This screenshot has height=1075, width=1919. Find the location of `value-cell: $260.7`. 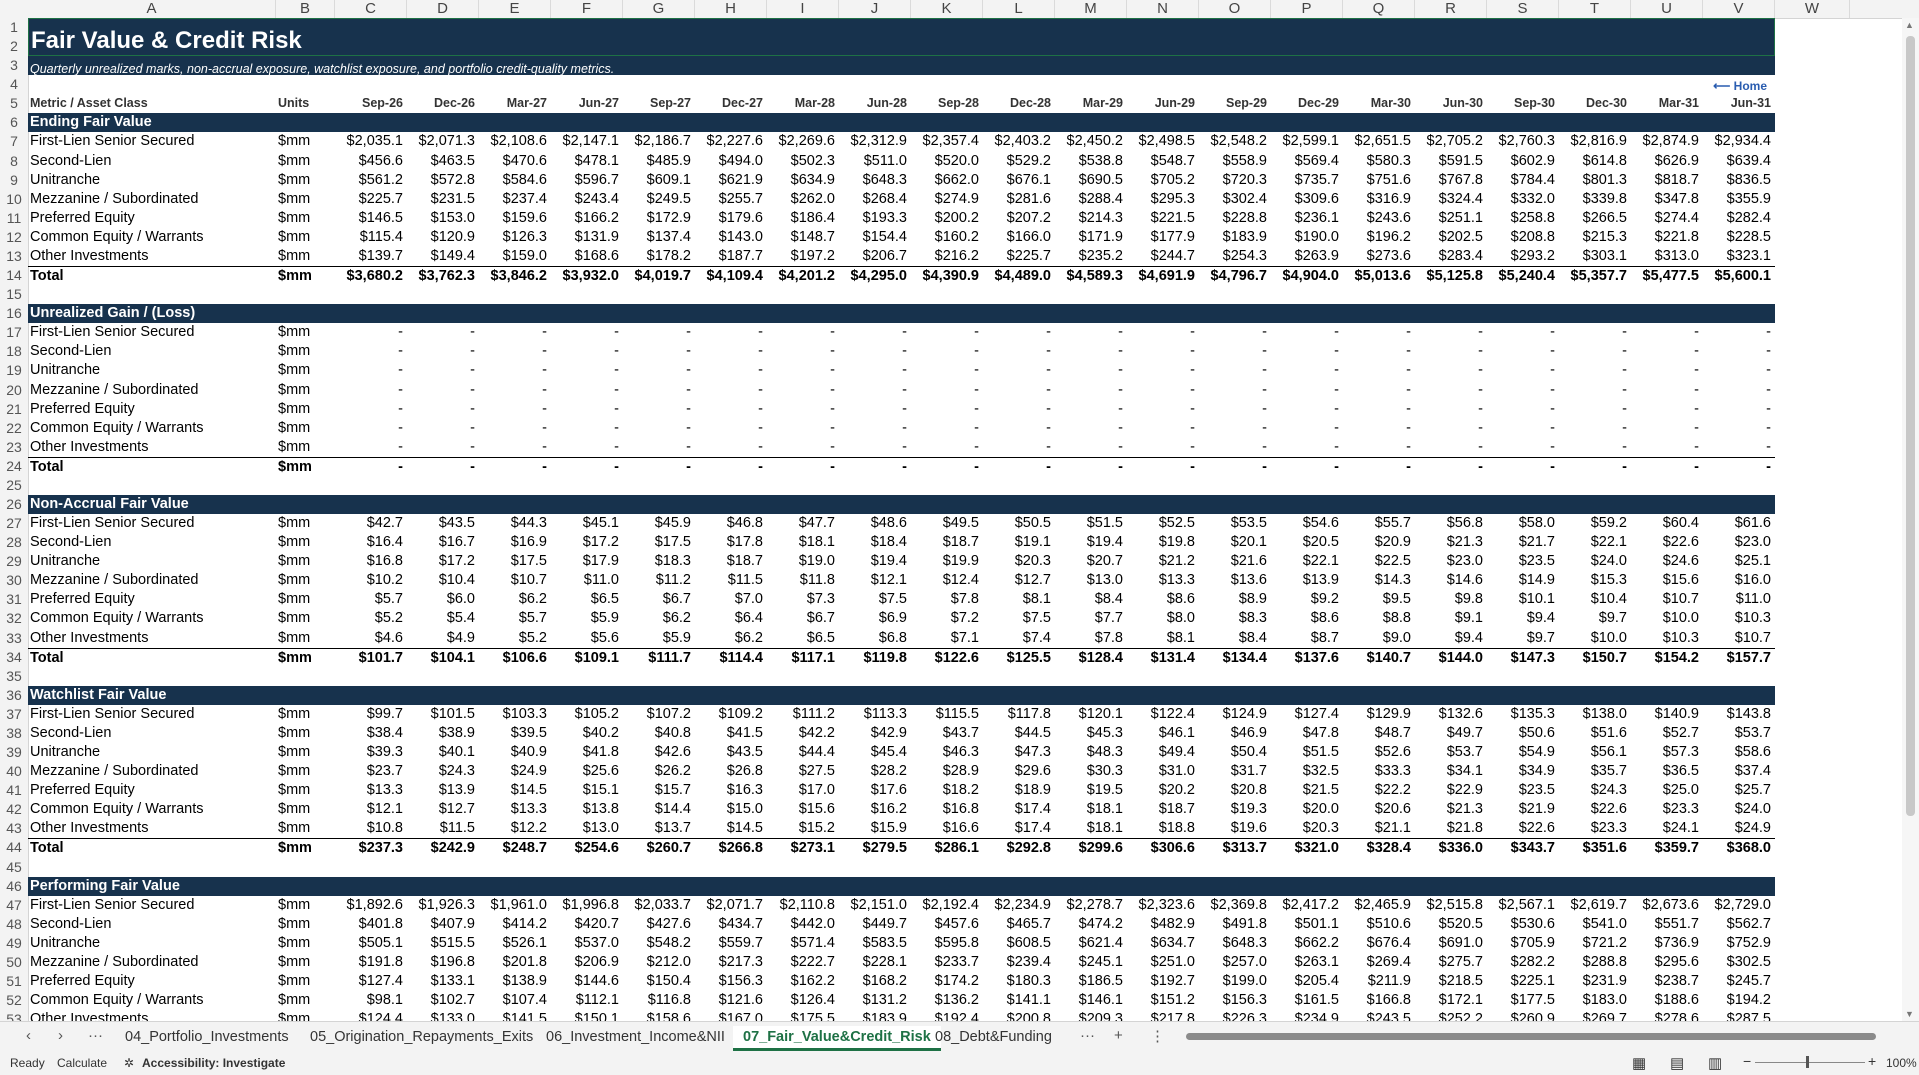

value-cell: $260.7 is located at coordinates (659, 848).